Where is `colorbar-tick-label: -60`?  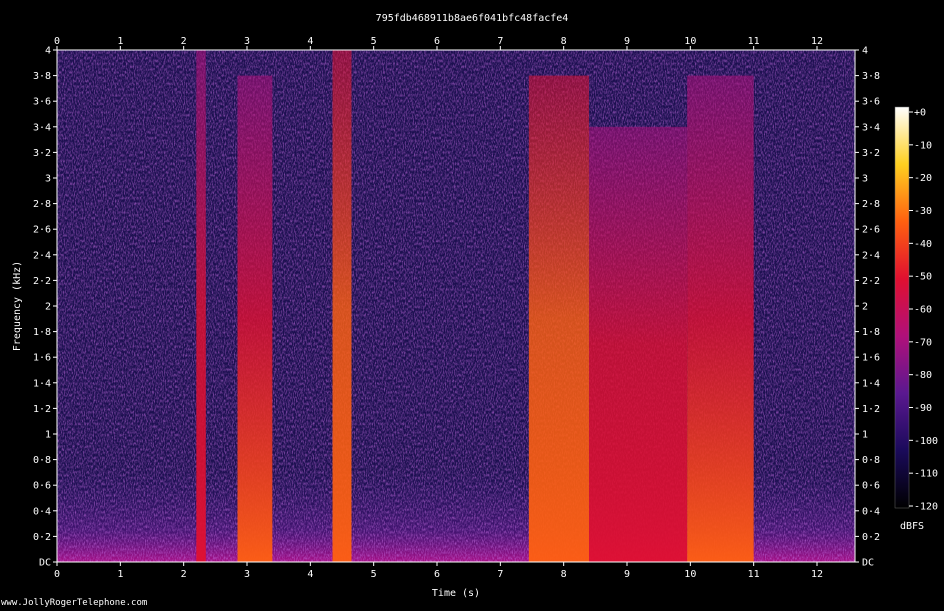
colorbar-tick-label: -60 is located at coordinates (923, 310).